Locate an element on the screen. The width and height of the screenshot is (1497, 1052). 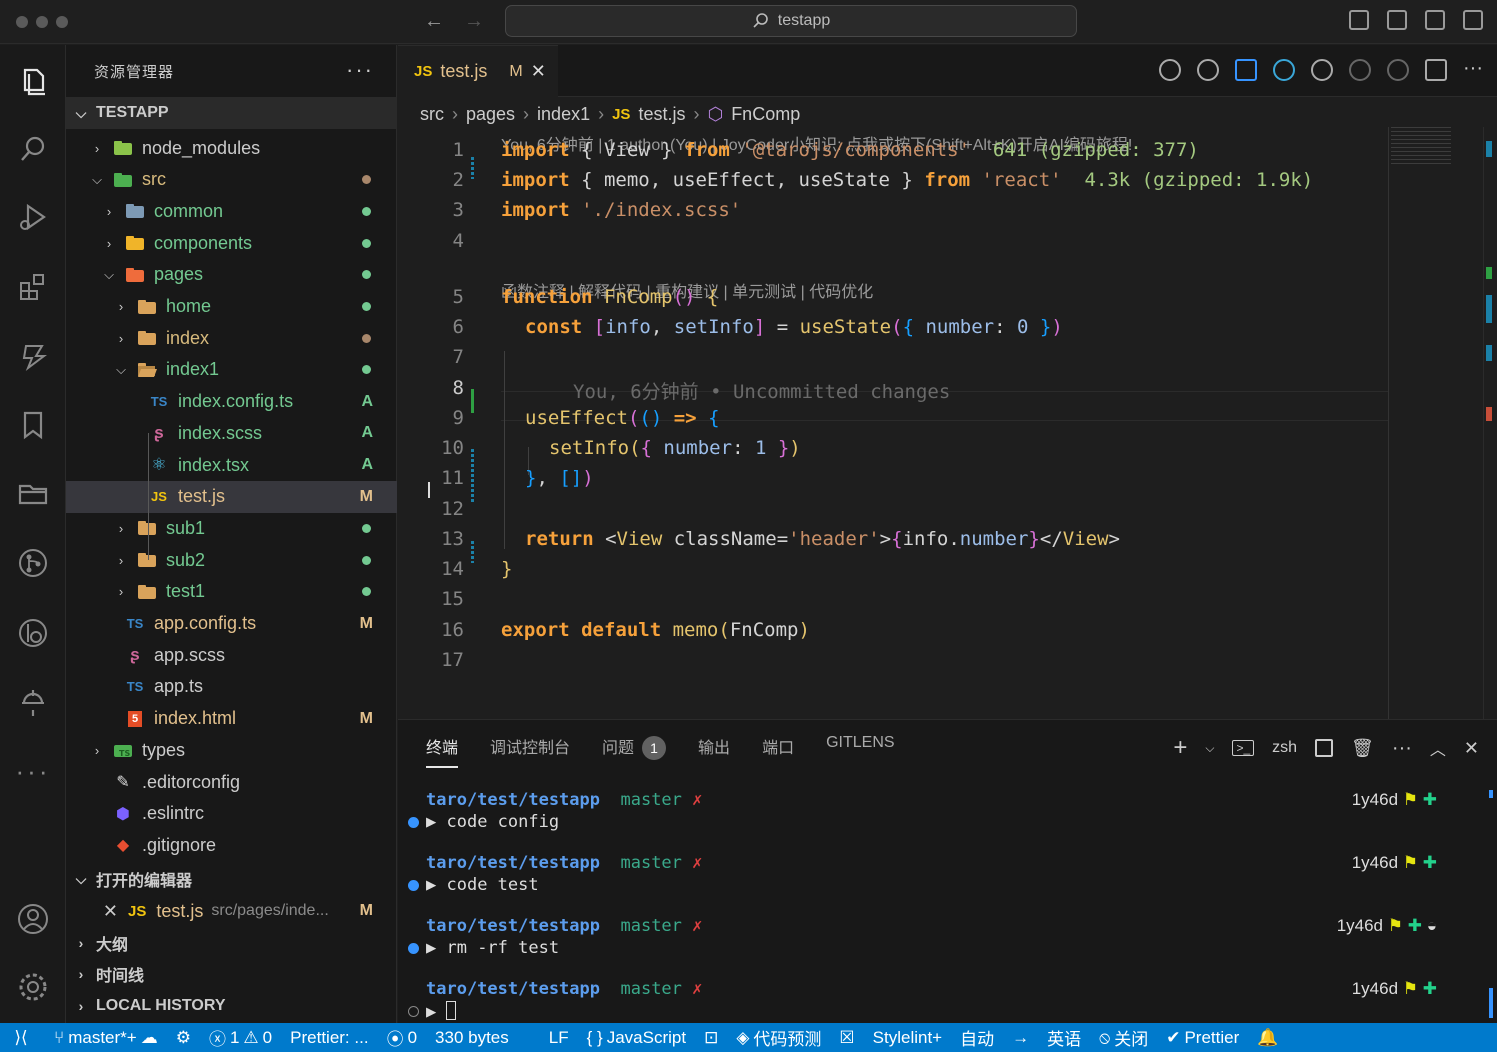
shell-label: zsh is located at coordinates (1284, 748).